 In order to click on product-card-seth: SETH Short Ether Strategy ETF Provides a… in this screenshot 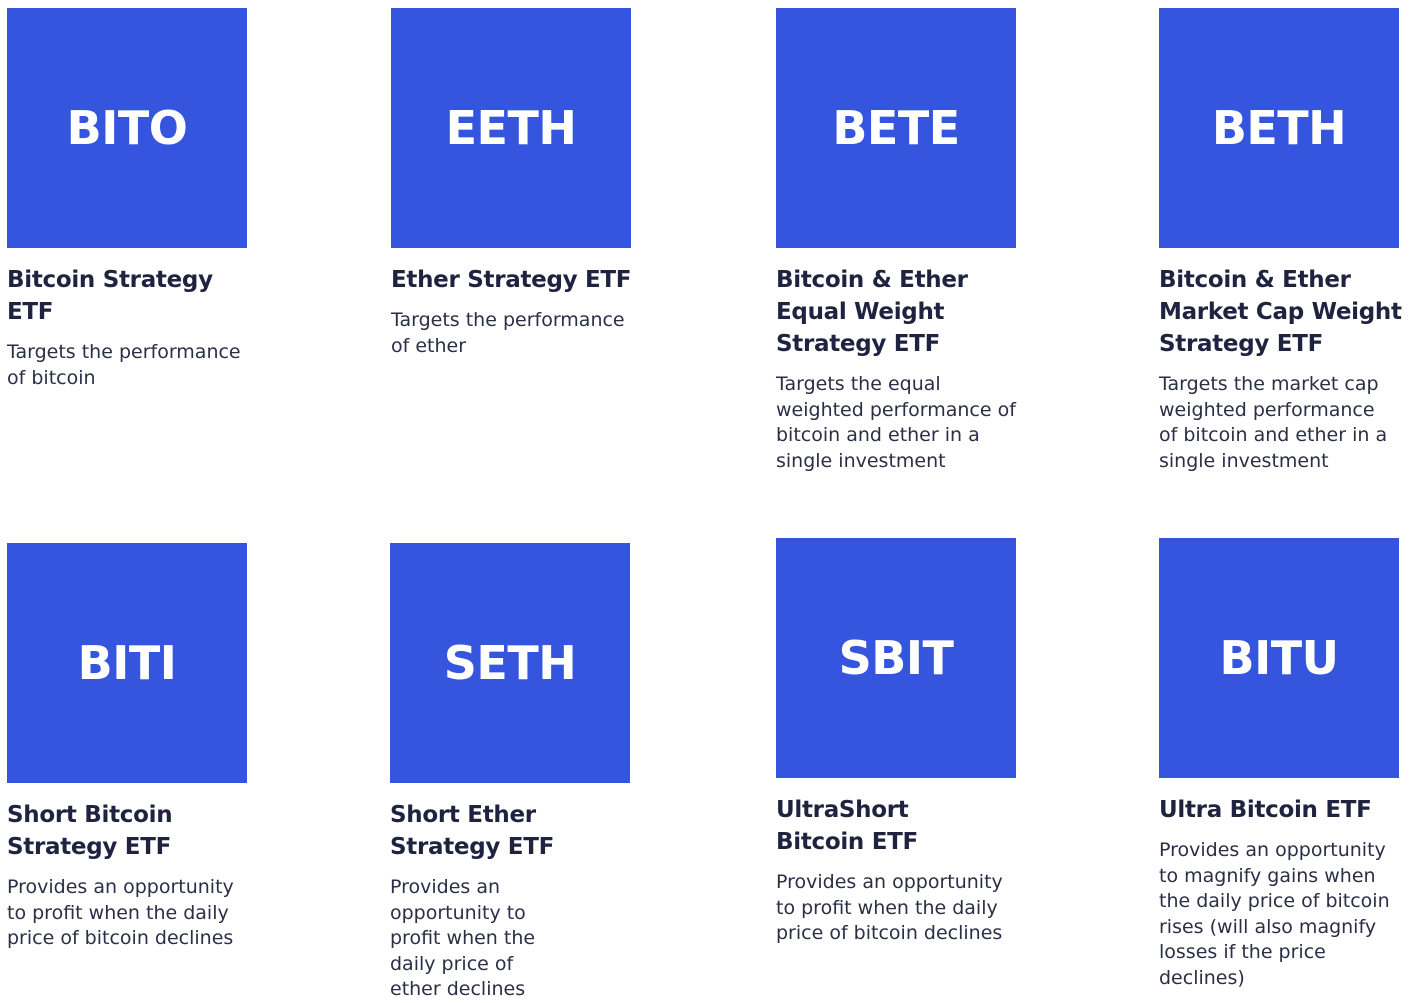, I will do `click(515, 773)`.